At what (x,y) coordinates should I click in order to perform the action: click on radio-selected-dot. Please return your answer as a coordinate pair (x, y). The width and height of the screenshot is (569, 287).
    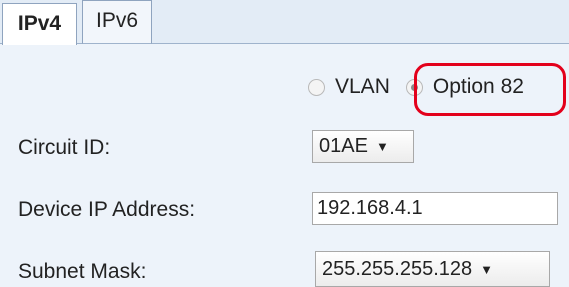
    Looking at the image, I should click on (414, 87).